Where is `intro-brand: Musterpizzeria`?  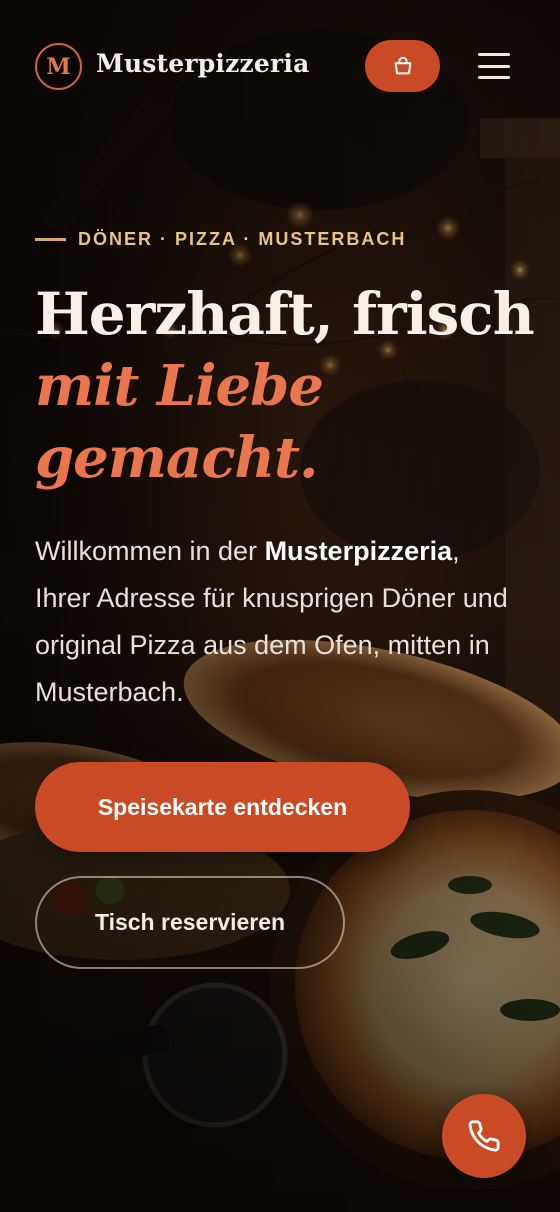 intro-brand: Musterpizzeria is located at coordinates (358, 551).